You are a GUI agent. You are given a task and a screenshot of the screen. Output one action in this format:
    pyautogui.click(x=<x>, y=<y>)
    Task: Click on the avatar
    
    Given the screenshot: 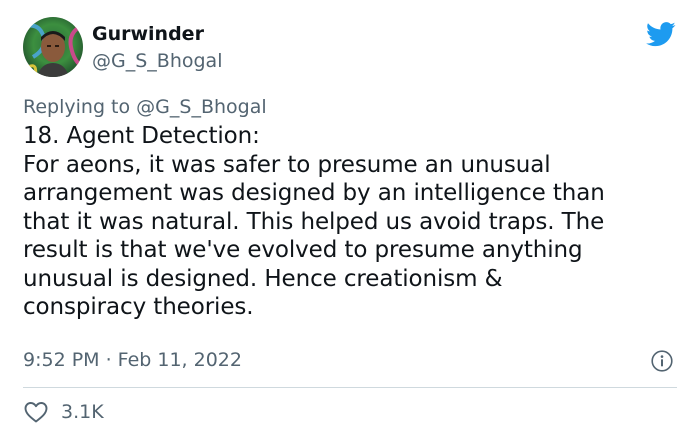 What is the action you would take?
    pyautogui.click(x=53, y=47)
    